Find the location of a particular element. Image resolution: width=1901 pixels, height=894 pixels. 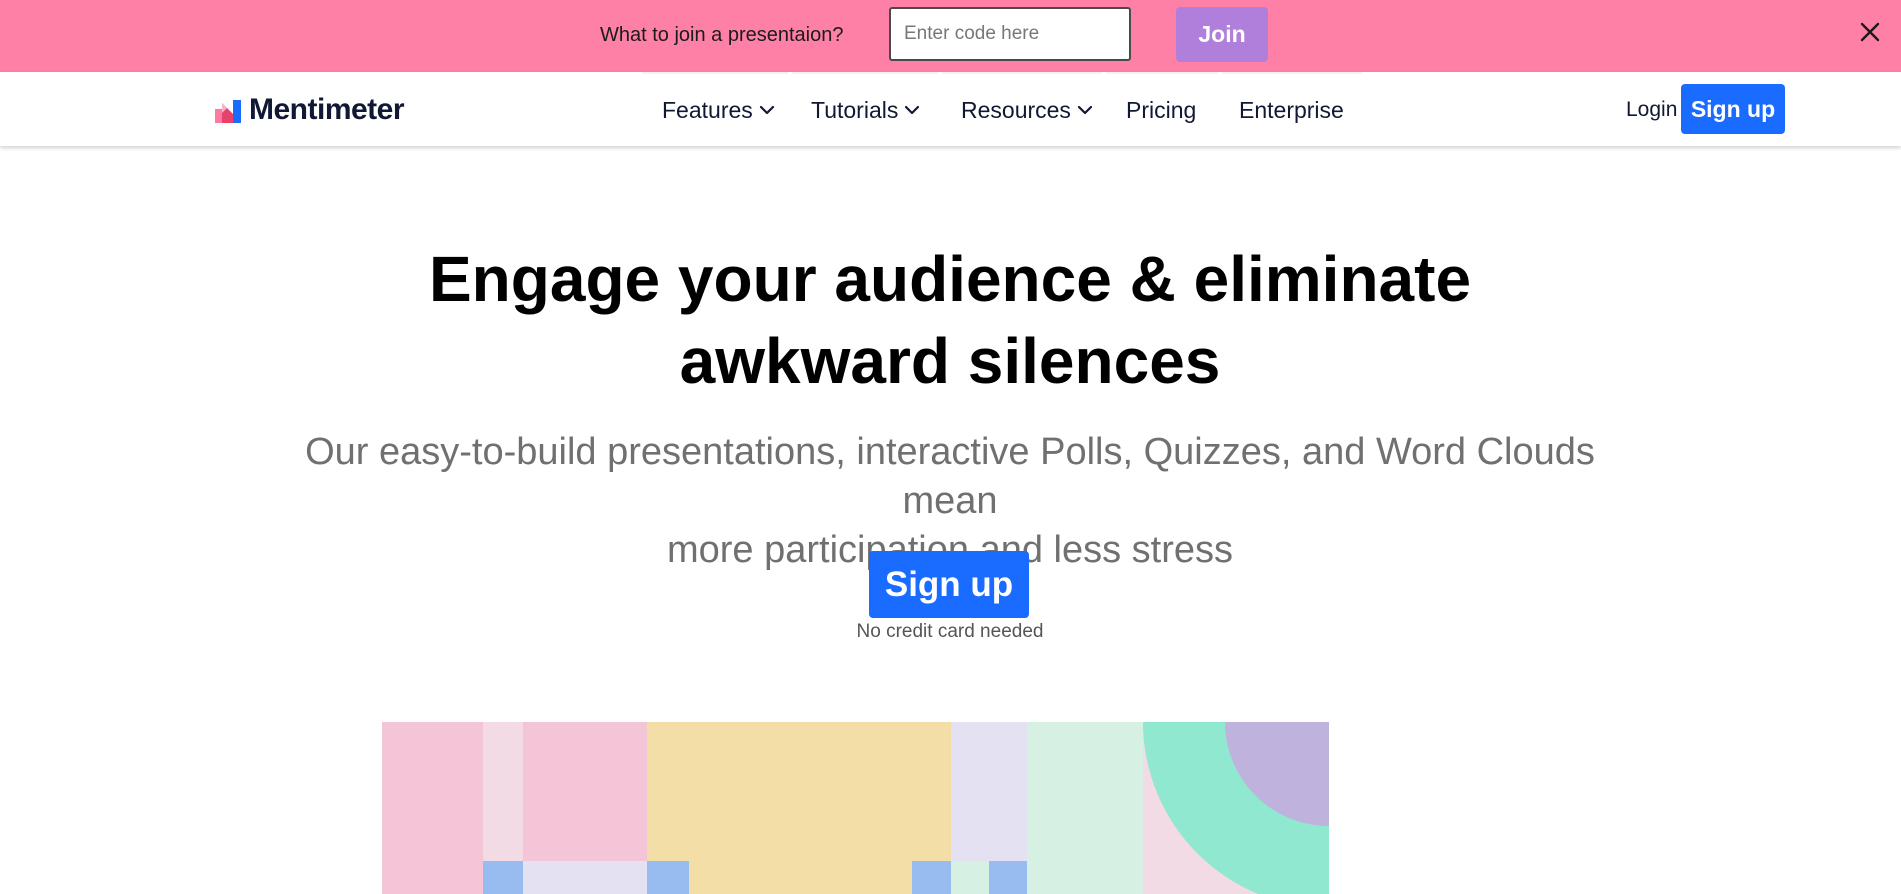

mentimeter-logo-icon is located at coordinates (228, 111).